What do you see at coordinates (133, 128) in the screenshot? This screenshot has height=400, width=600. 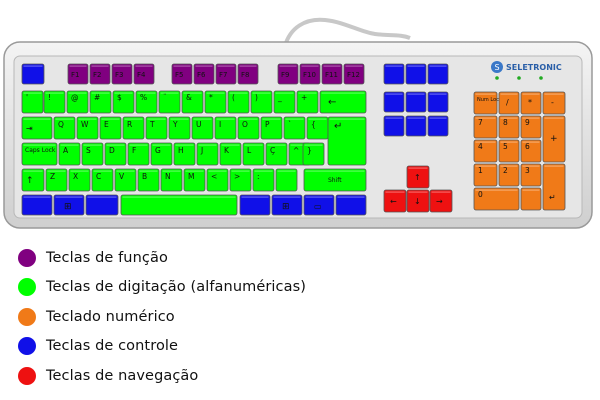 I see `key-row2-r: R` at bounding box center [133, 128].